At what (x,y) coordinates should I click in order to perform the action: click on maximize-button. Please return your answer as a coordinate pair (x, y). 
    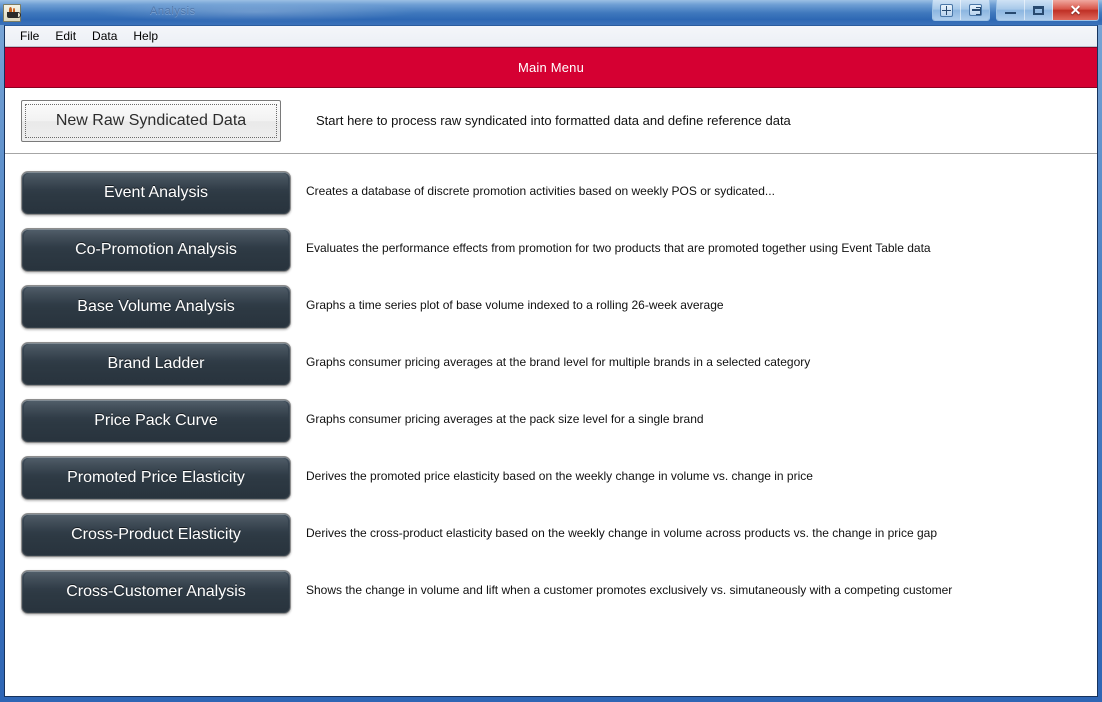
    Looking at the image, I should click on (1039, 10).